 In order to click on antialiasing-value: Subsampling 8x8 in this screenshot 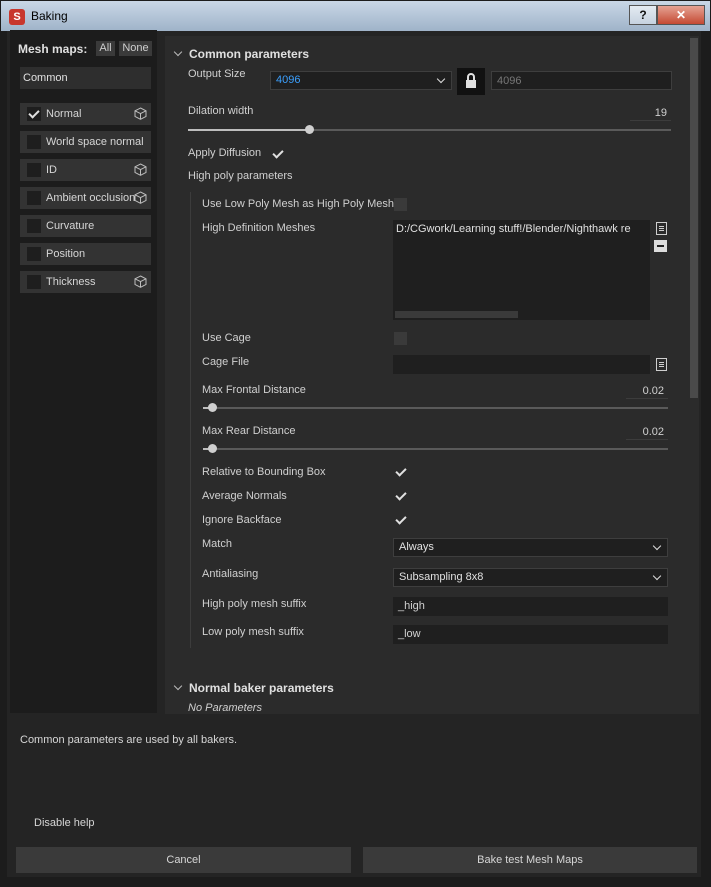, I will do `click(441, 577)`.